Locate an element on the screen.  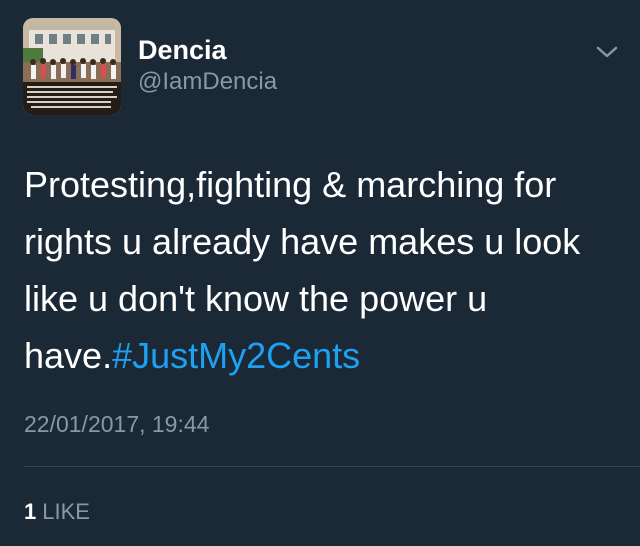
tweet-timestamp: 22/01/2017, 19:44 is located at coordinates (117, 424).